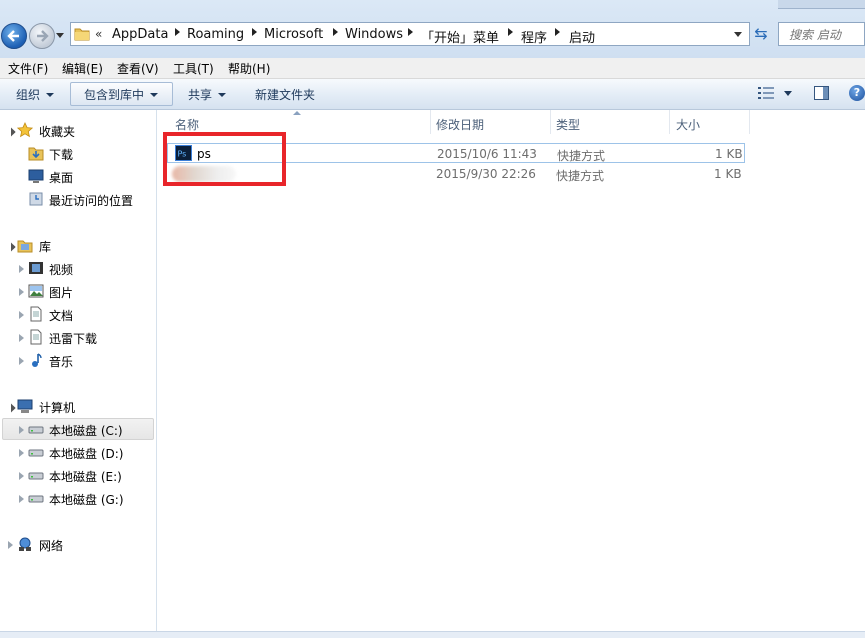  Describe the element at coordinates (77, 406) in the screenshot. I see `nav-computer: 计算机` at that location.